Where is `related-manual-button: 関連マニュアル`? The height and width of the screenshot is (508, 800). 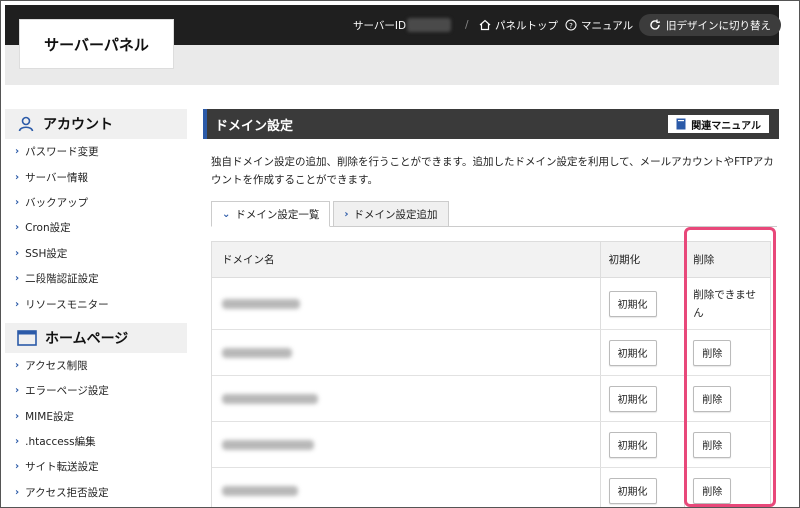
related-manual-button: 関連マニュアル is located at coordinates (718, 124).